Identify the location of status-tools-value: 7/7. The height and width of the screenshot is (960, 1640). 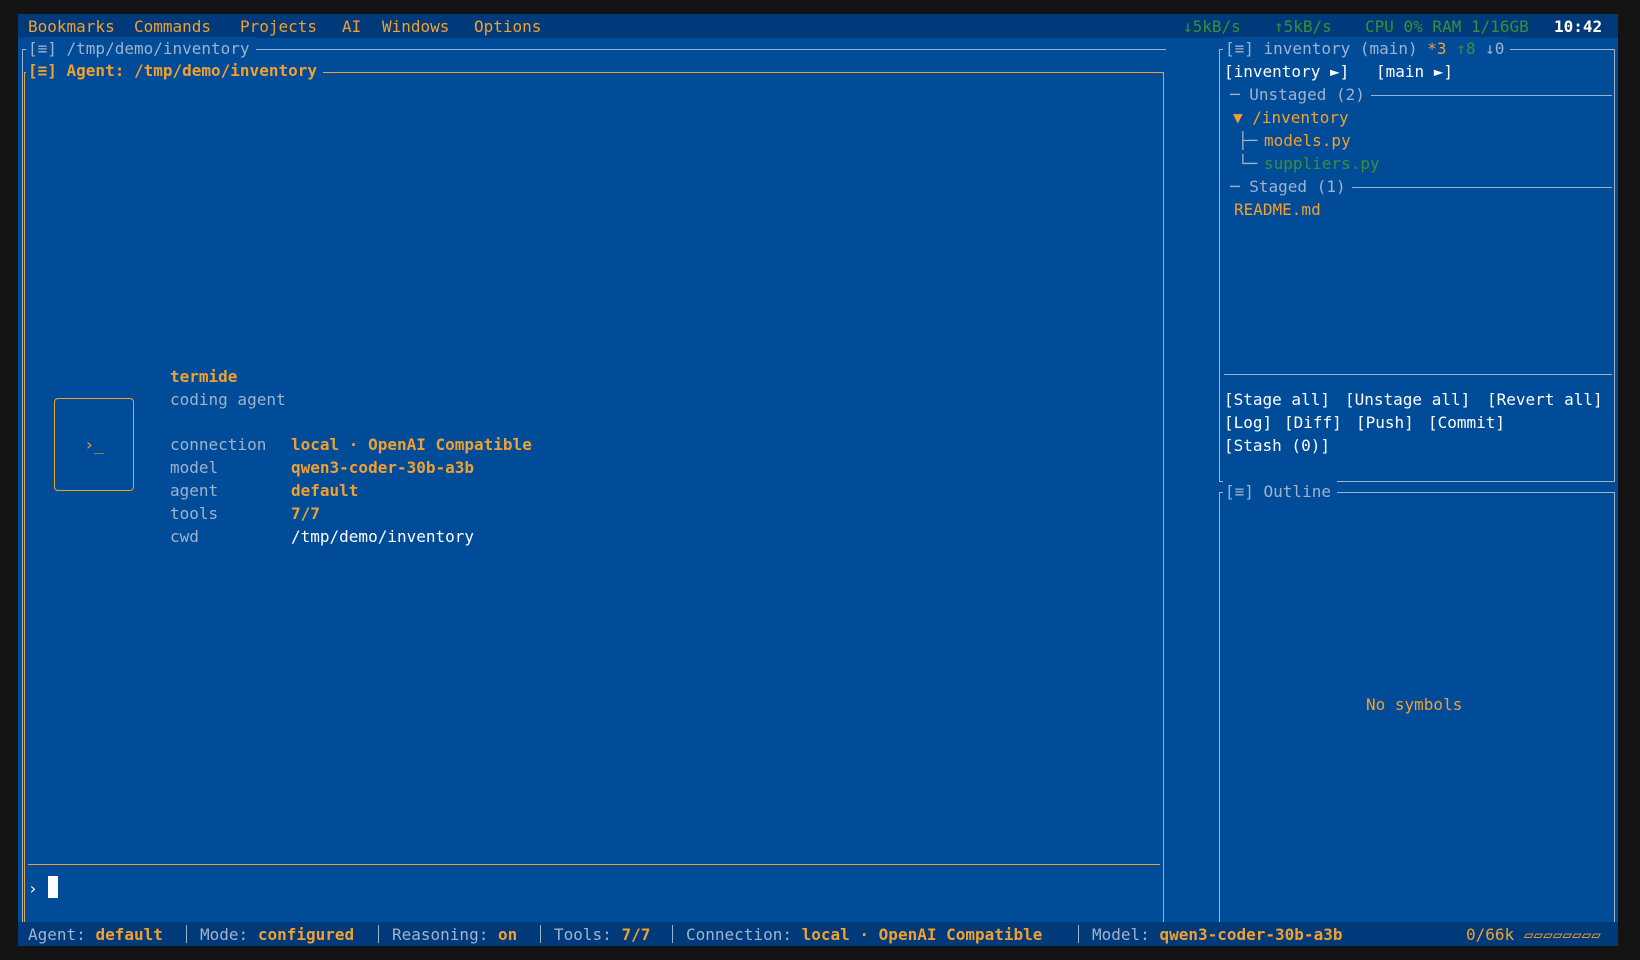
(636, 934).